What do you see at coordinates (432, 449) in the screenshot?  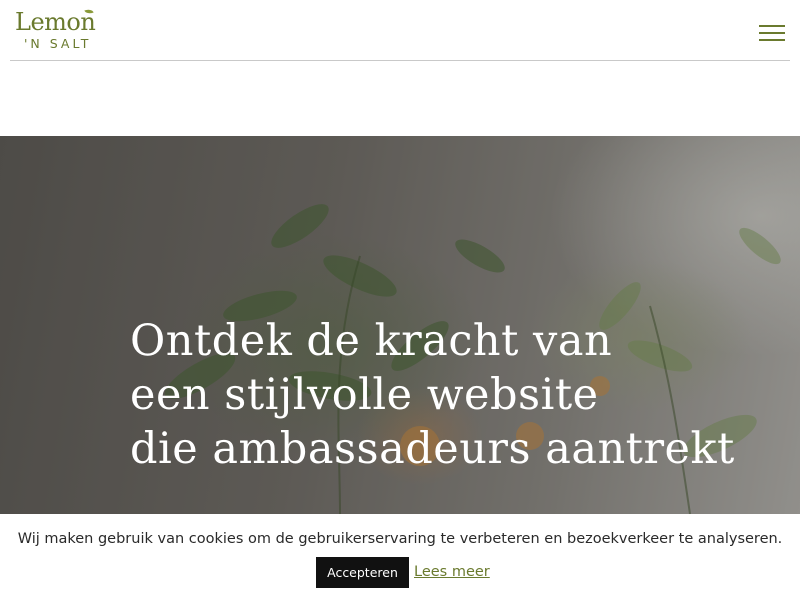 I see `hero-title-line: die ambassadeurs aantrekt` at bounding box center [432, 449].